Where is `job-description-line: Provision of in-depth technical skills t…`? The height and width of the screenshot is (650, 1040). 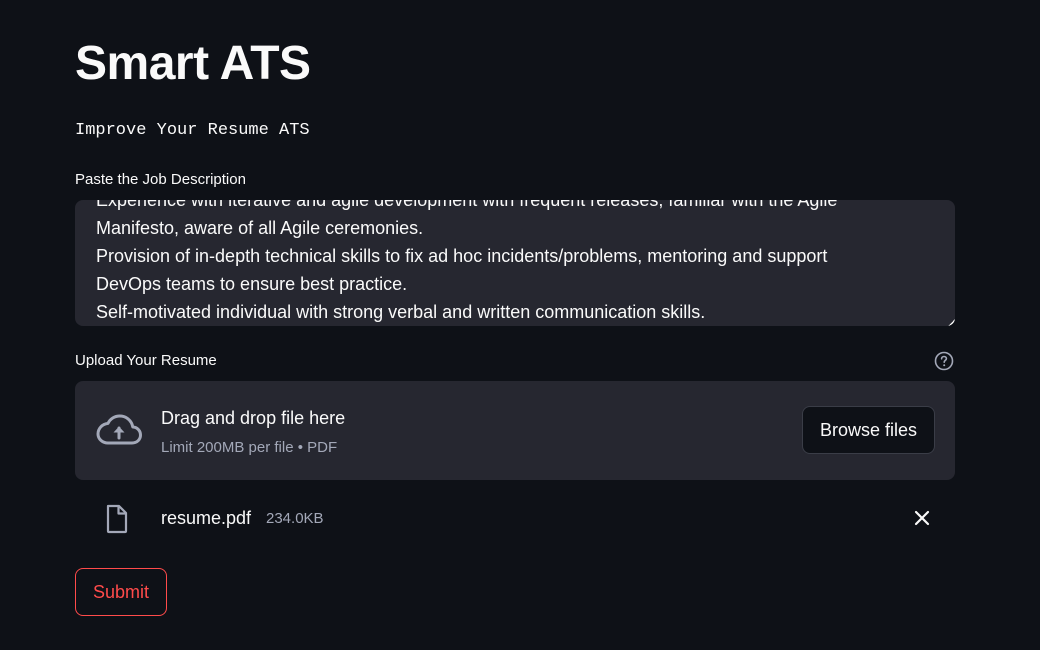 job-description-line: Provision of in-depth technical skills t… is located at coordinates (462, 256).